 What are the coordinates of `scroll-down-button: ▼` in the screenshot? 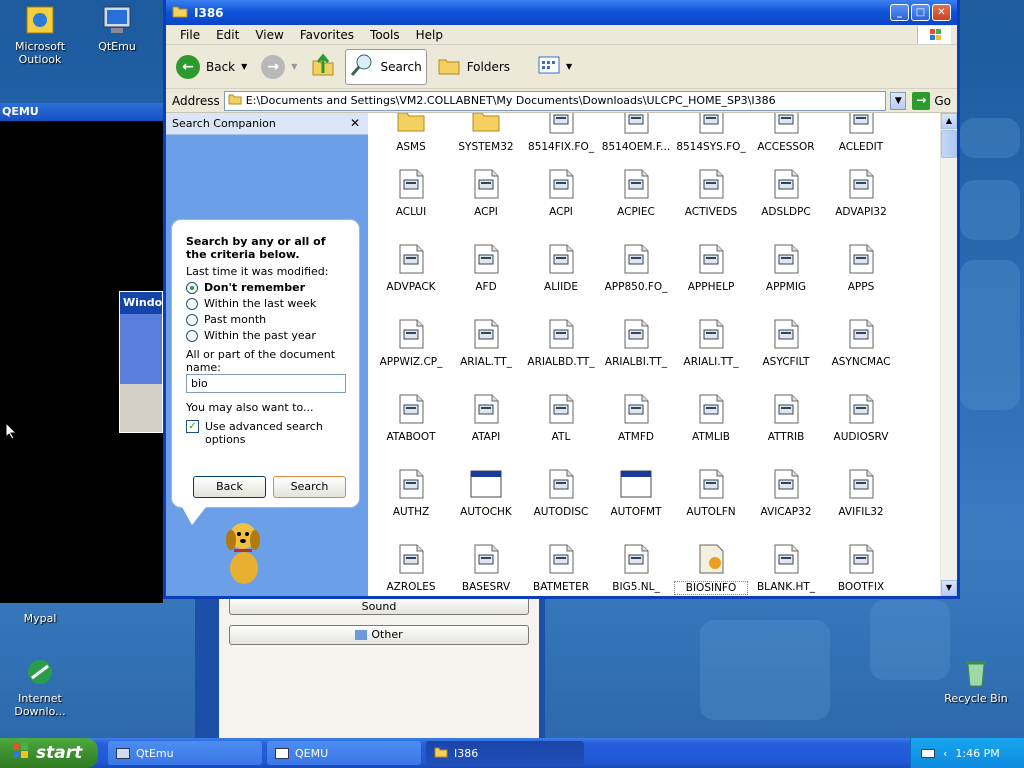 It's located at (949, 588).